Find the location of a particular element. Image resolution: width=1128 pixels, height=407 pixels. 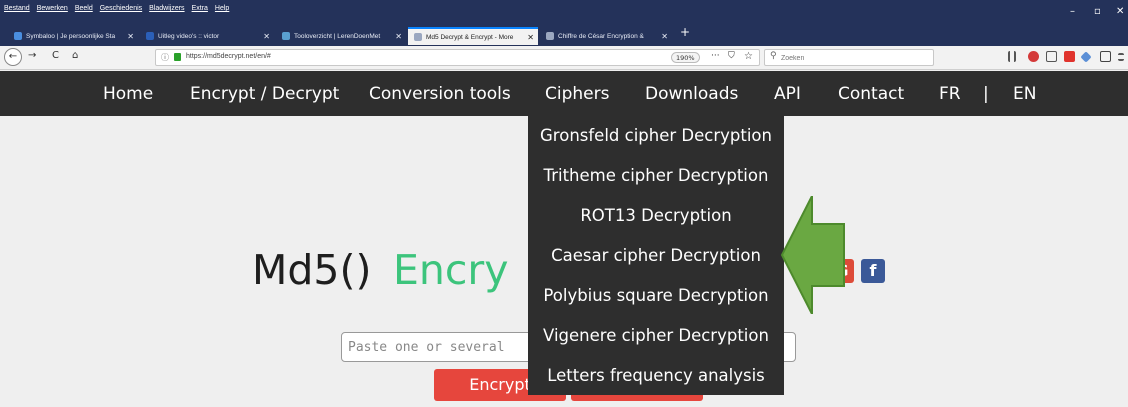

nav-encrypt-decrypt: Encrypt / Decrypt is located at coordinates (264, 94).